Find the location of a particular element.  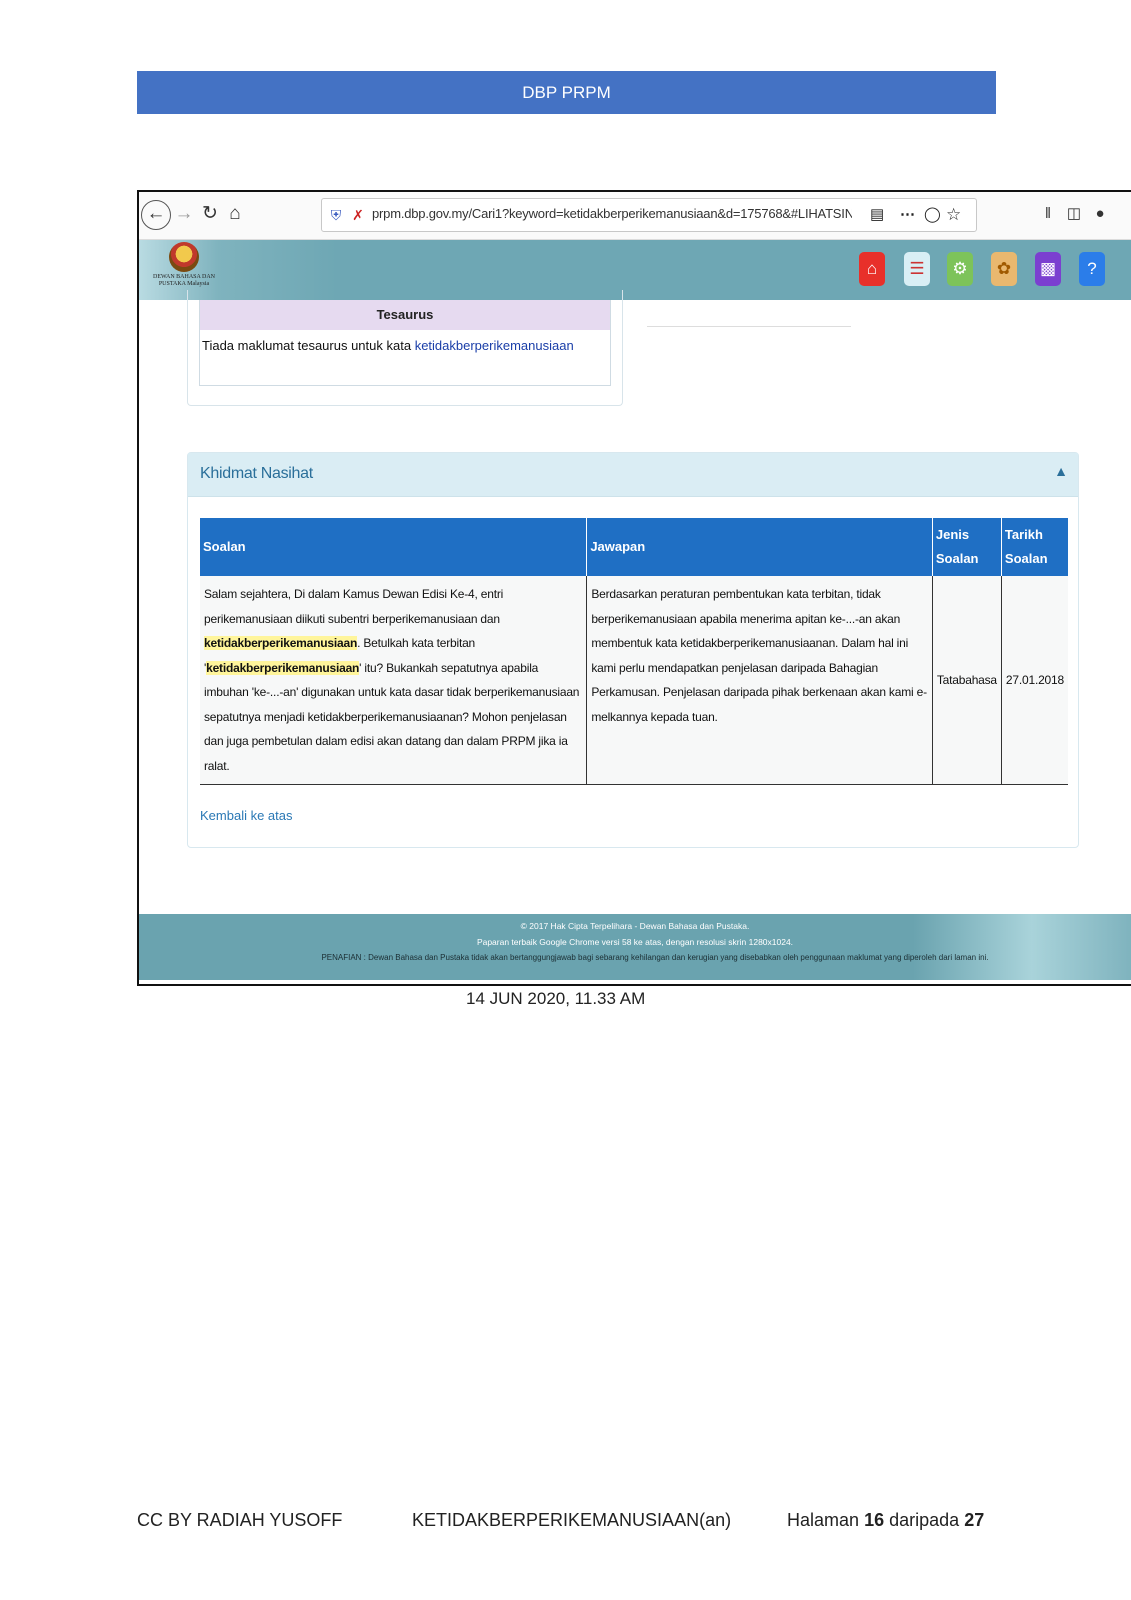

shield-icon: ⛨ is located at coordinates (336, 215).